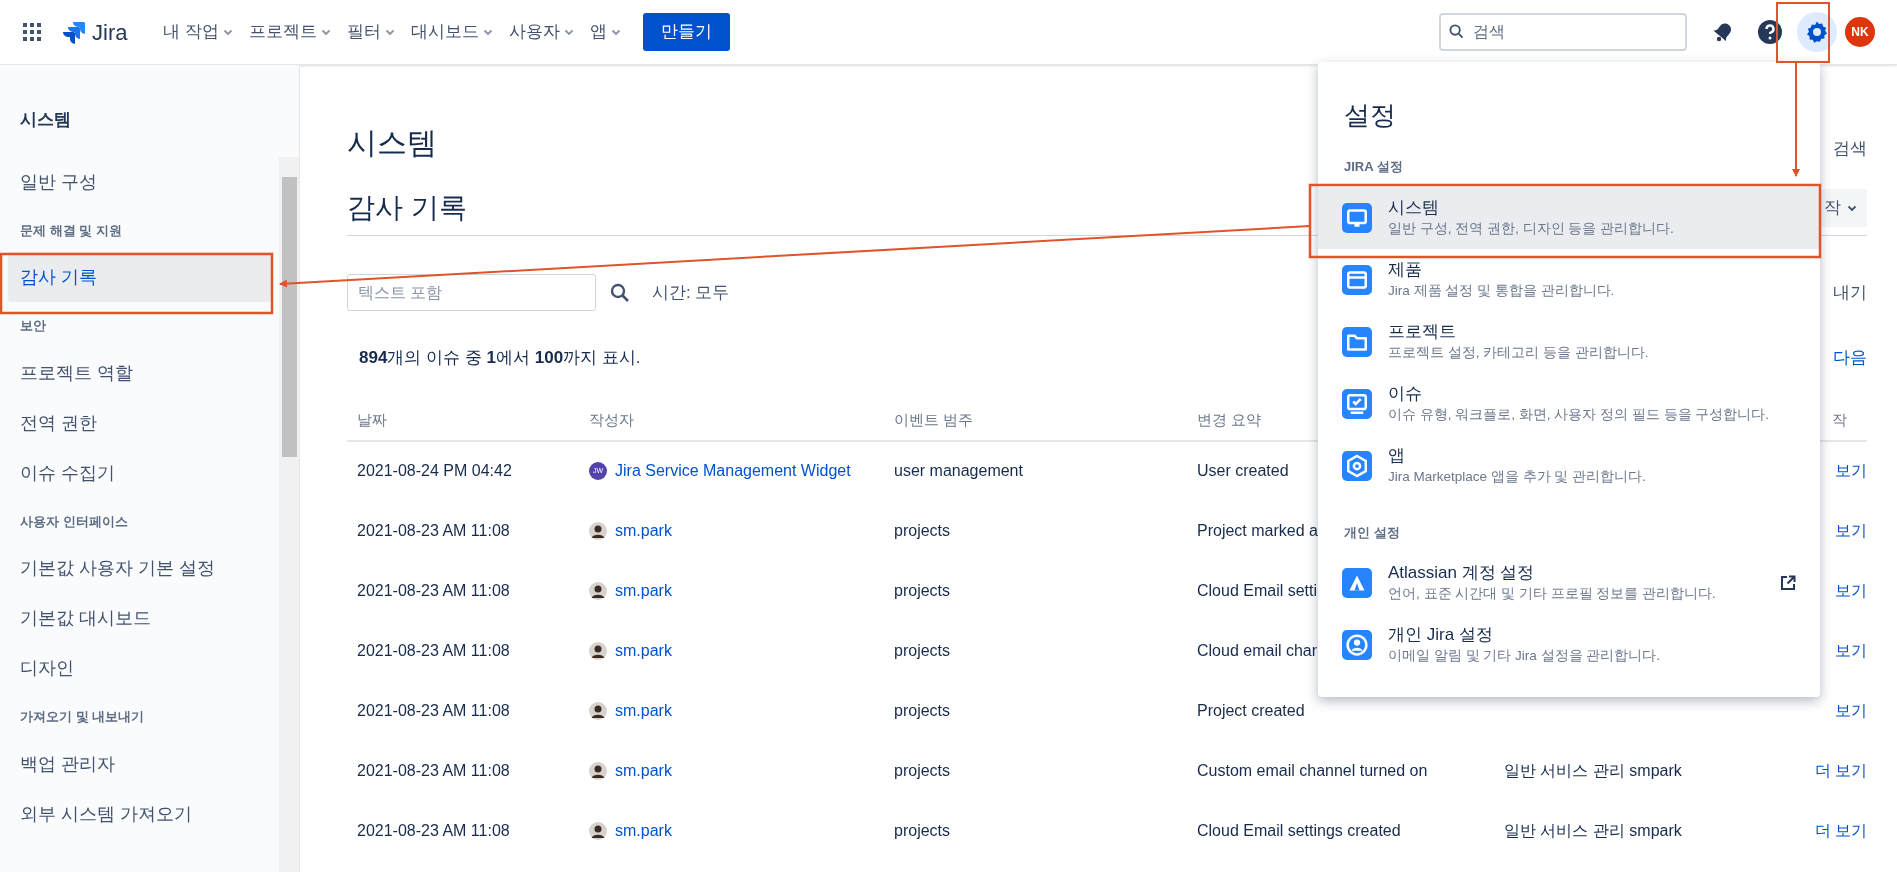 The image size is (1897, 872). I want to click on section-label: 문제 해결 및 지원, so click(71, 230).